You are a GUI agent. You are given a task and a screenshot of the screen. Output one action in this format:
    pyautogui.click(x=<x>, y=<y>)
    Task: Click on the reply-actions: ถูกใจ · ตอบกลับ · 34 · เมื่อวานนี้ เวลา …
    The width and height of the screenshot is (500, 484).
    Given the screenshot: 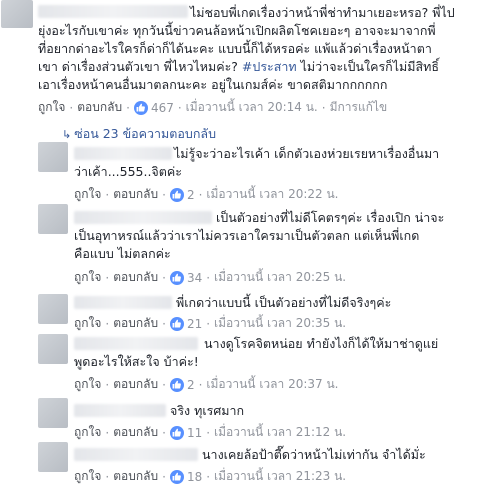 What is the action you would take?
    pyautogui.click(x=210, y=277)
    